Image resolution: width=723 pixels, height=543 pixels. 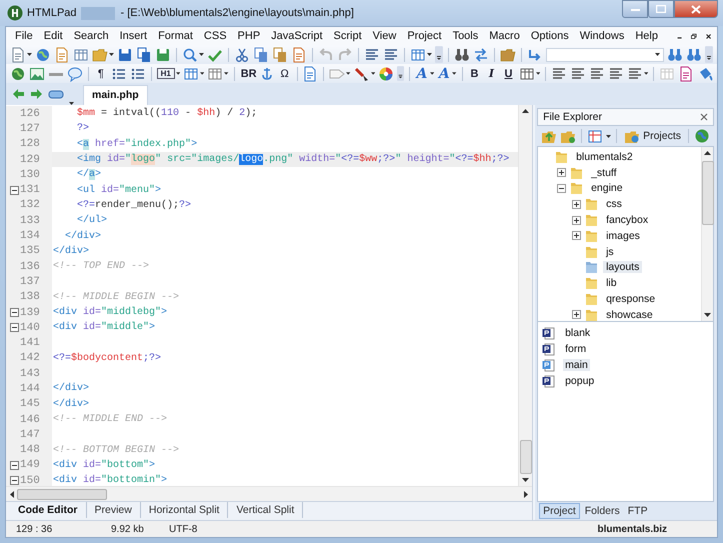 What do you see at coordinates (175, 36) in the screenshot?
I see `menu-item: Format` at bounding box center [175, 36].